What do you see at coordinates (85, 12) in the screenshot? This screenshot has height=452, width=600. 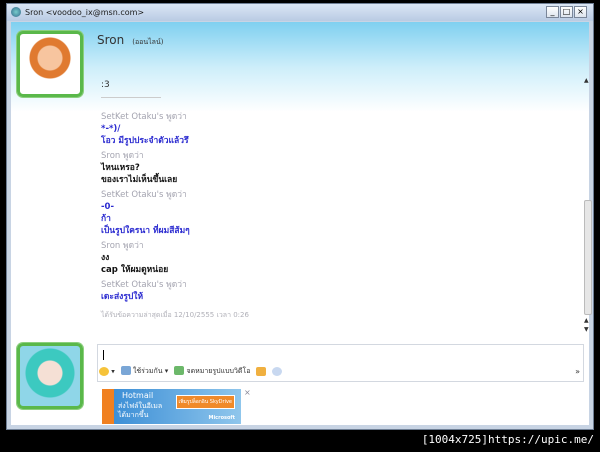 I see `window-title: Sron <voodoo_ix@msn.com>` at bounding box center [85, 12].